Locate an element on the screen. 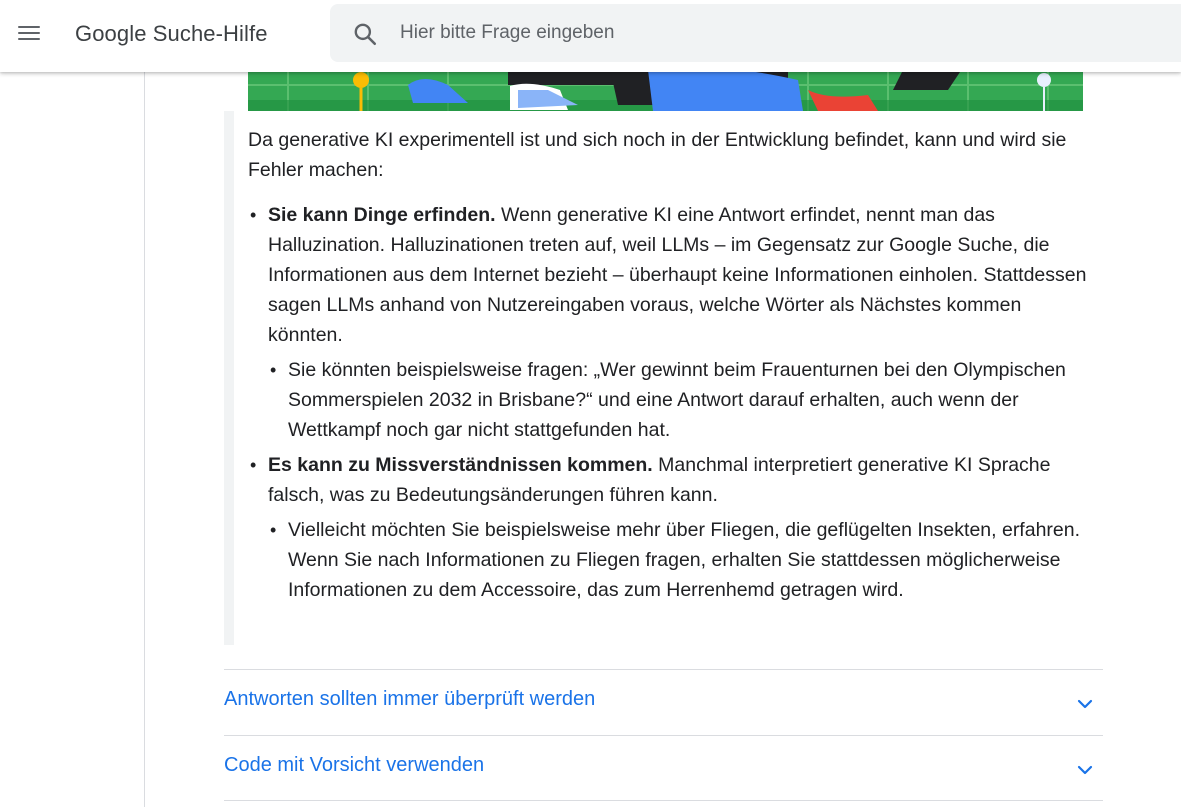 This screenshot has width=1181, height=807. search-icon is located at coordinates (365, 34).